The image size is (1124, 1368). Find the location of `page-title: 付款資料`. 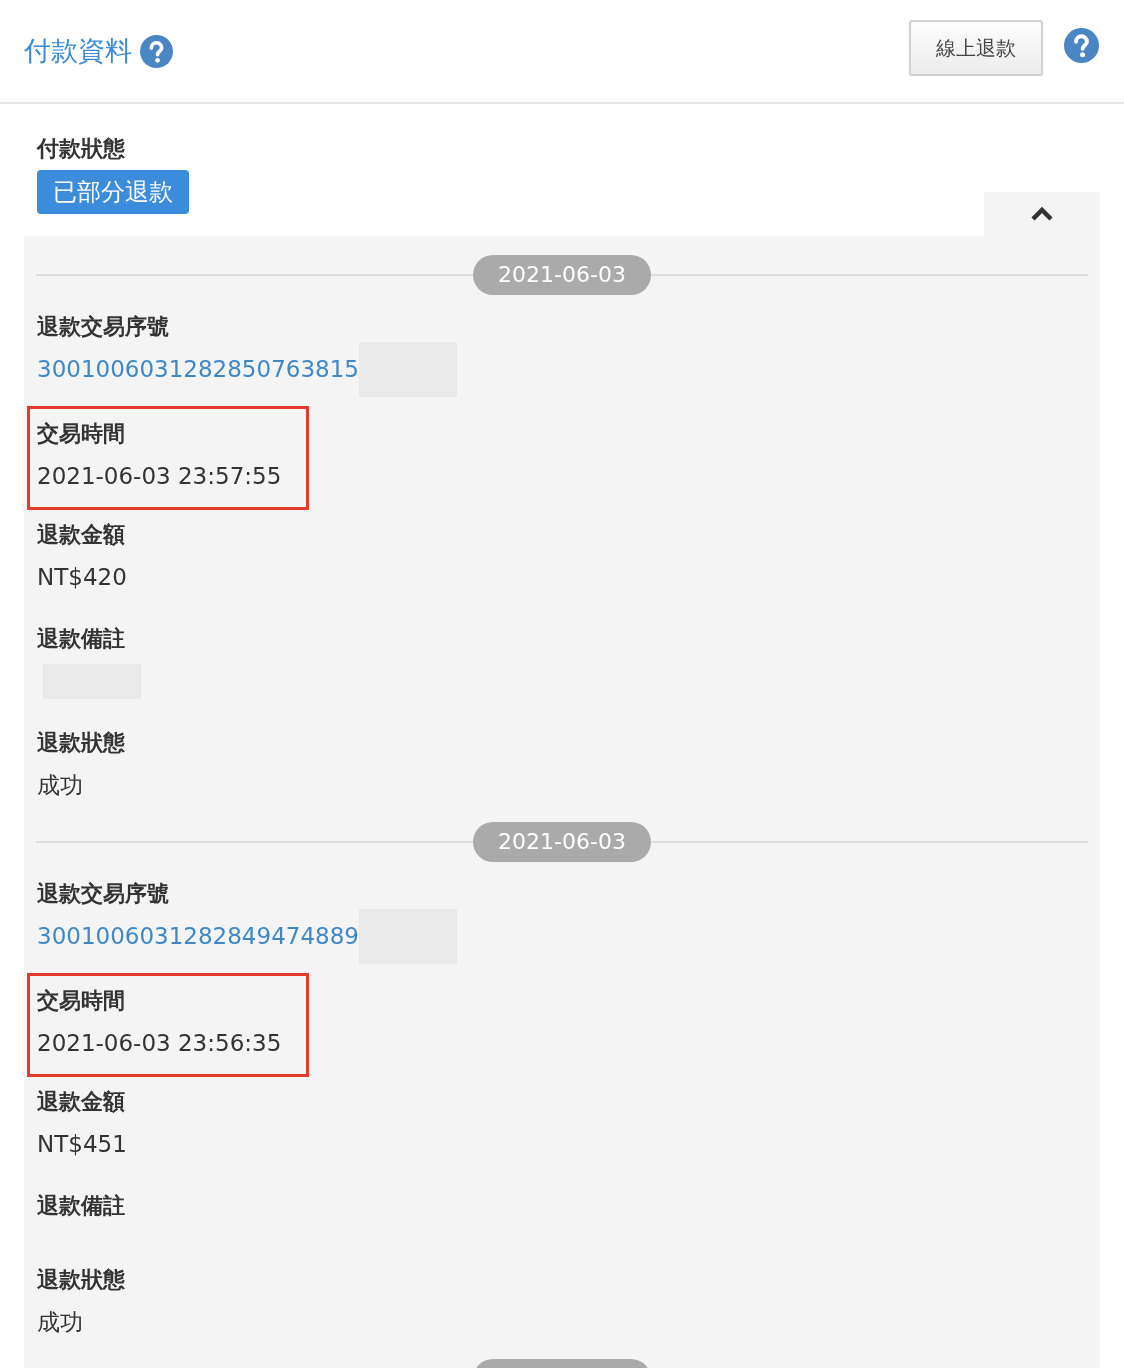

page-title: 付款資料 is located at coordinates (78, 51).